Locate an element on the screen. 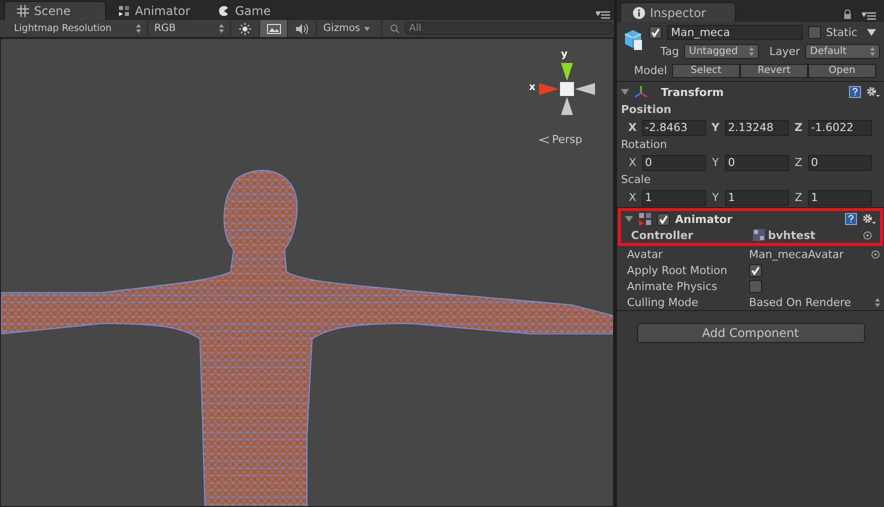 This screenshot has width=884, height=507. number-field: -1.6022 is located at coordinates (840, 128).